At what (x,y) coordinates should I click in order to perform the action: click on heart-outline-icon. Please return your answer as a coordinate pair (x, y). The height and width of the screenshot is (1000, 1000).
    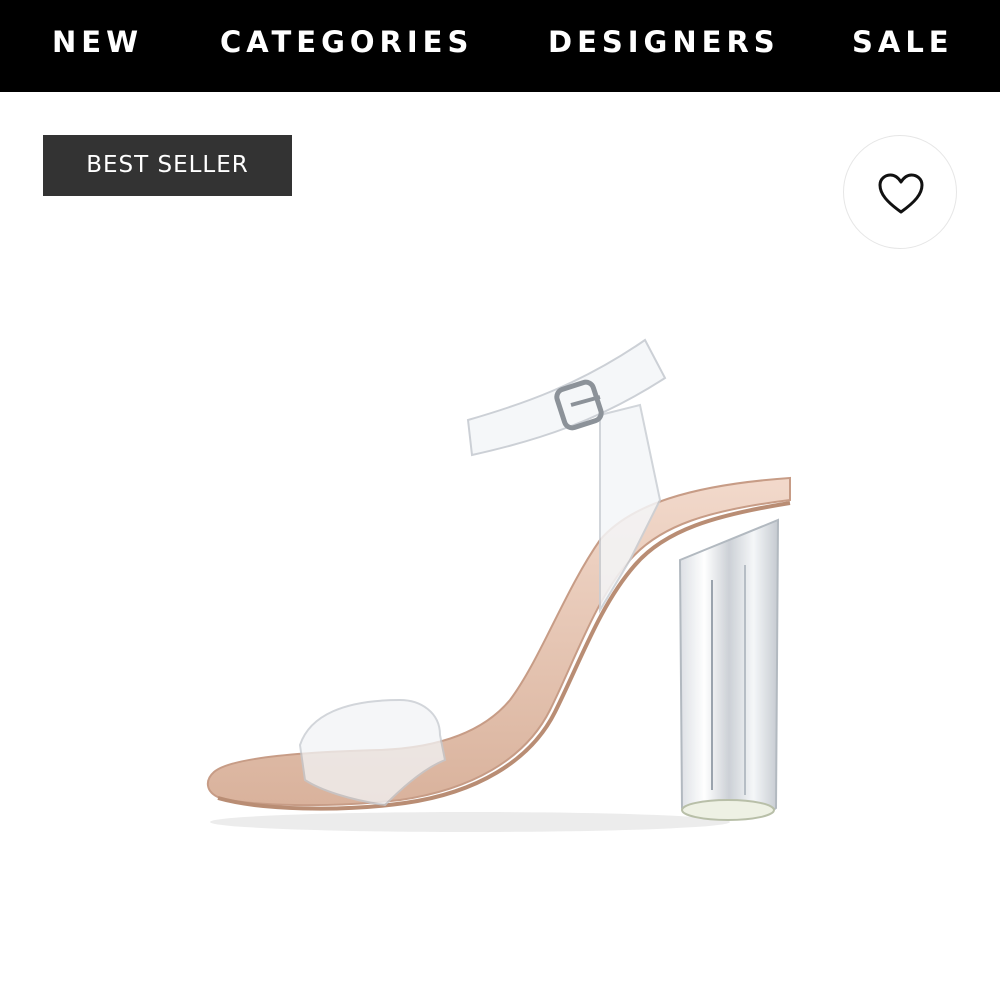
    Looking at the image, I should click on (901, 193).